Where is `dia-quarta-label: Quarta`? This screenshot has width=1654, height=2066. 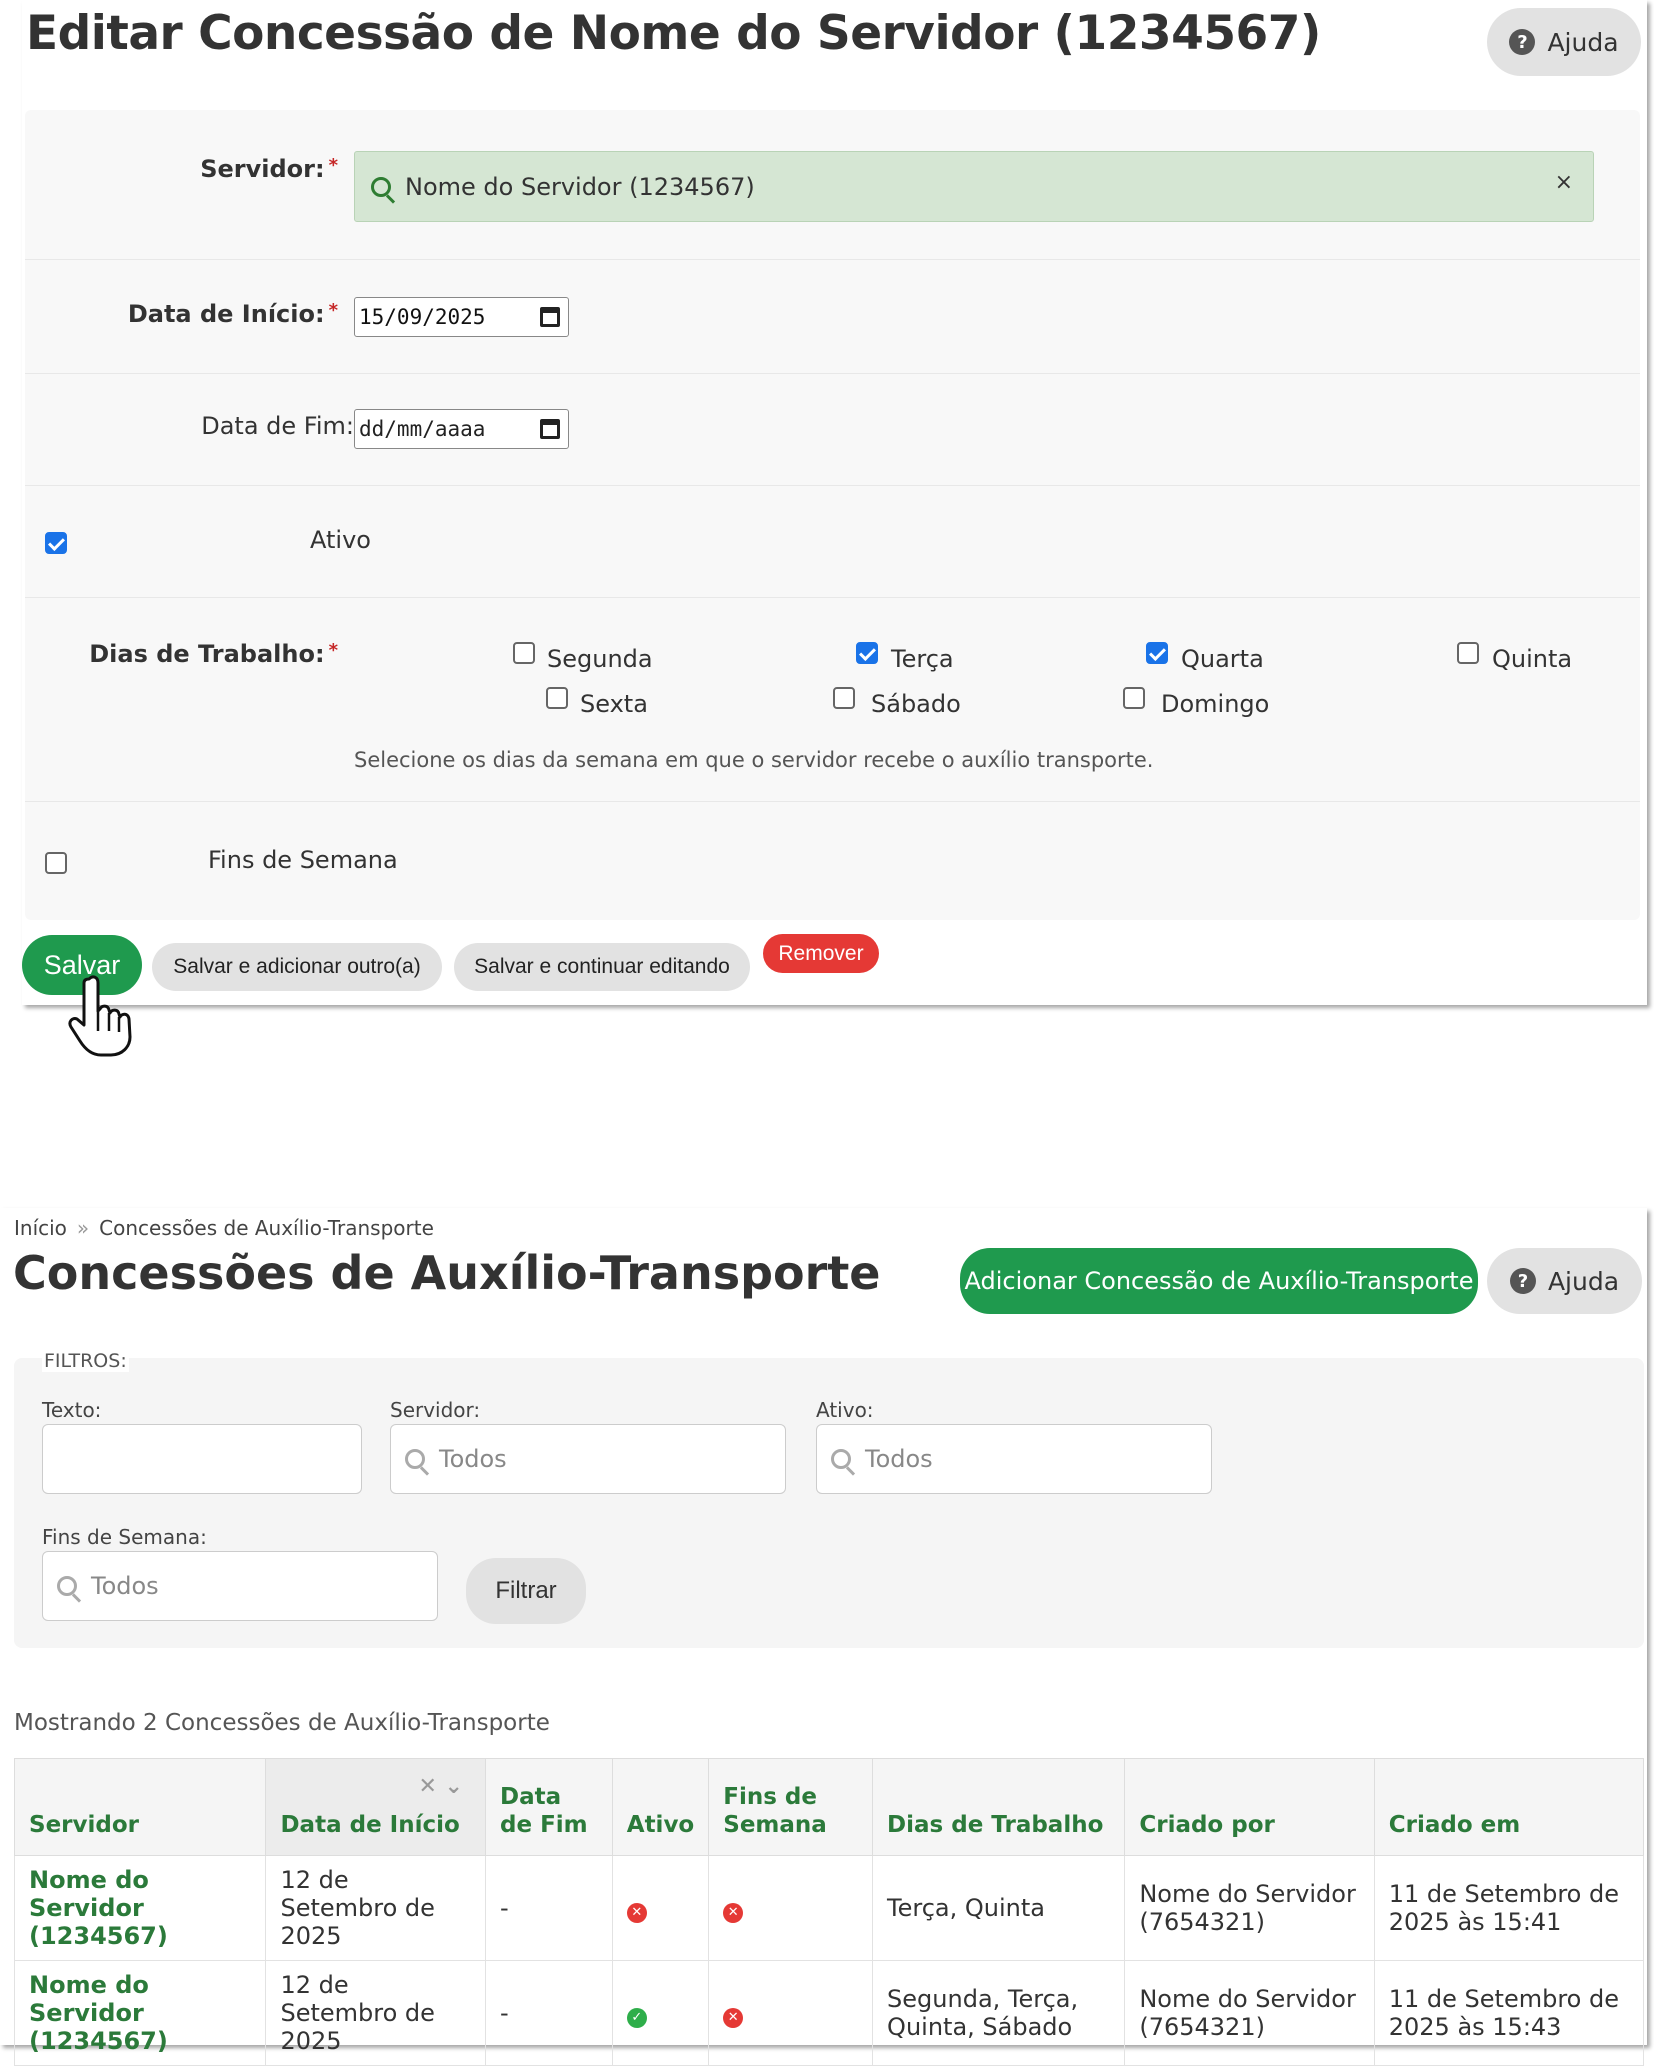 dia-quarta-label: Quarta is located at coordinates (1222, 659).